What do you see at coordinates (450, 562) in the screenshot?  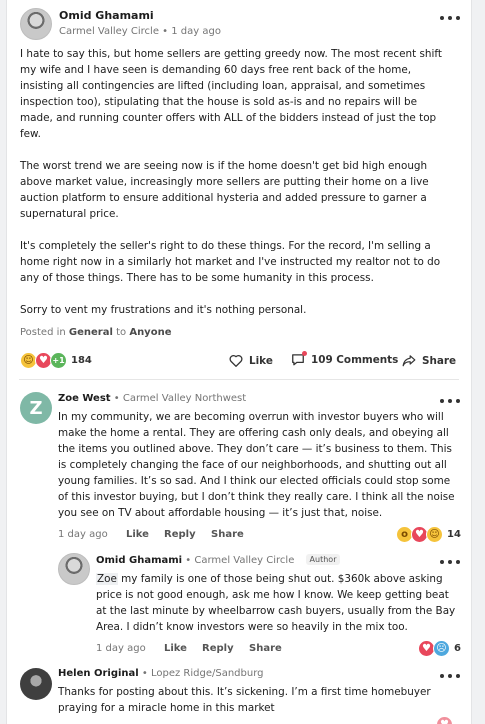 I see `reply-more-options-icon` at bounding box center [450, 562].